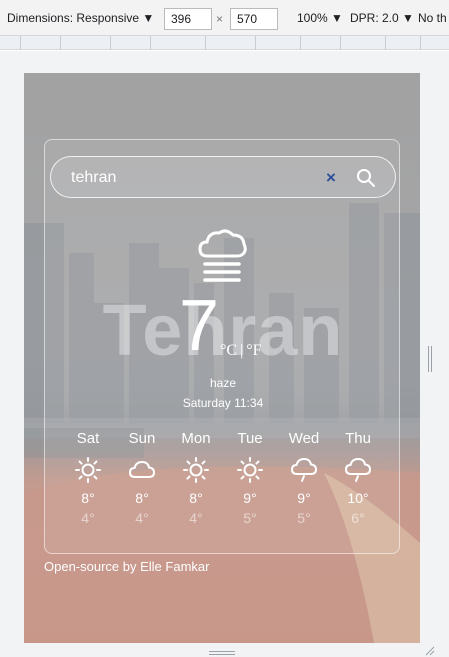  What do you see at coordinates (358, 498) in the screenshot?
I see `day-high: 10°` at bounding box center [358, 498].